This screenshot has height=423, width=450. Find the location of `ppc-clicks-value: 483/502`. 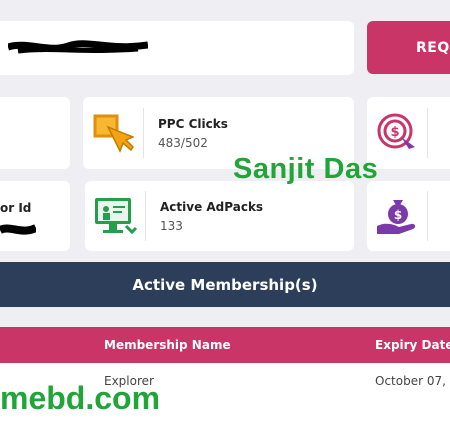

ppc-clicks-value: 483/502 is located at coordinates (183, 142).